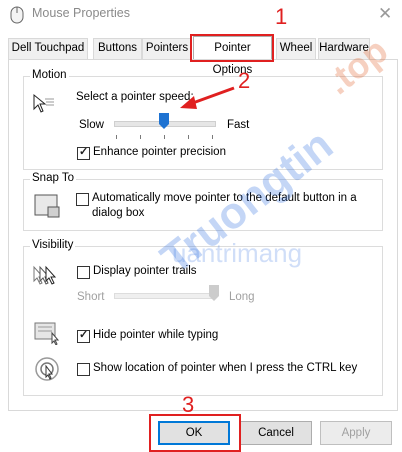  I want to click on tab-dell-touchpad: Dell Touchpad, so click(48, 48).